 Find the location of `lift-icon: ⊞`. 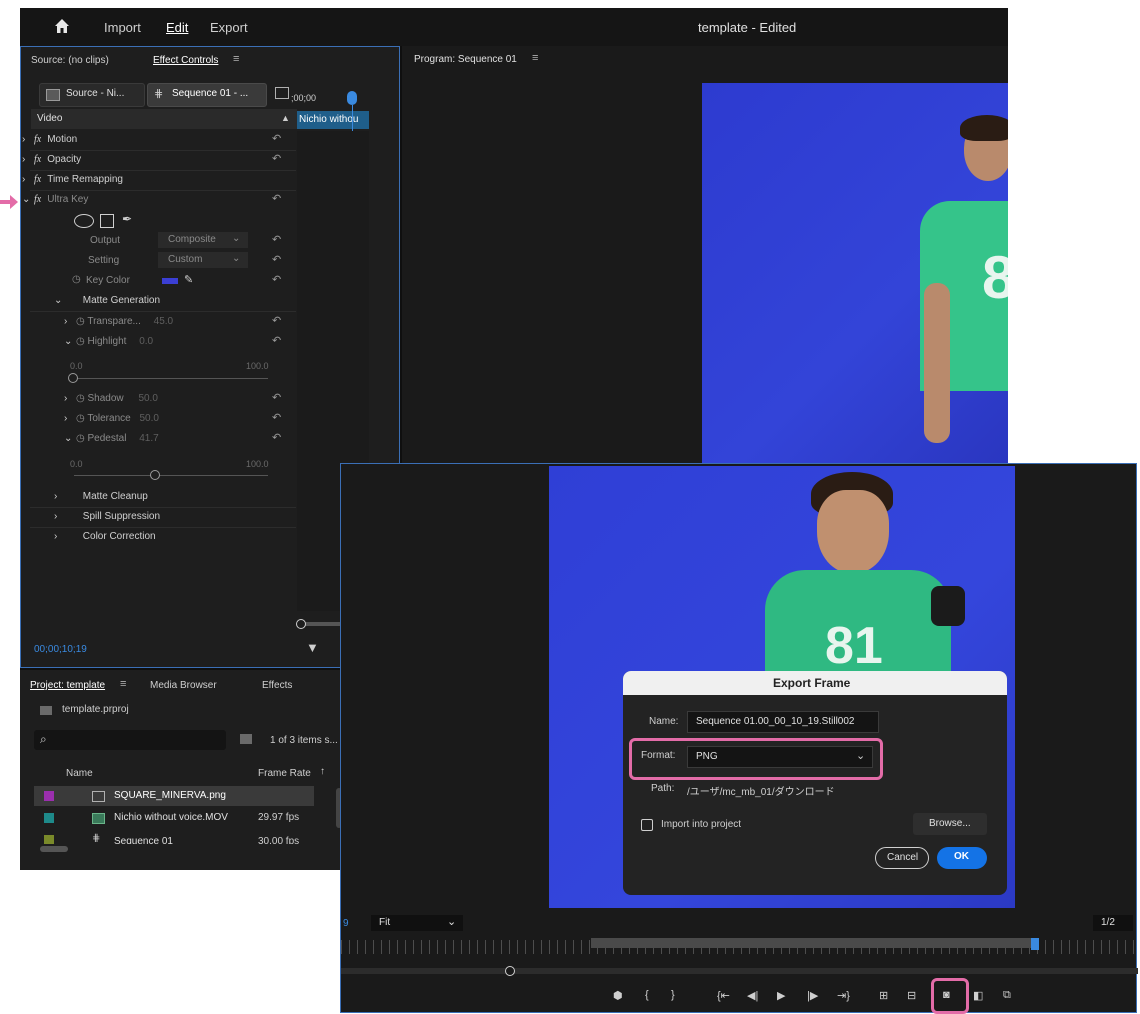

lift-icon: ⊞ is located at coordinates (883, 995).